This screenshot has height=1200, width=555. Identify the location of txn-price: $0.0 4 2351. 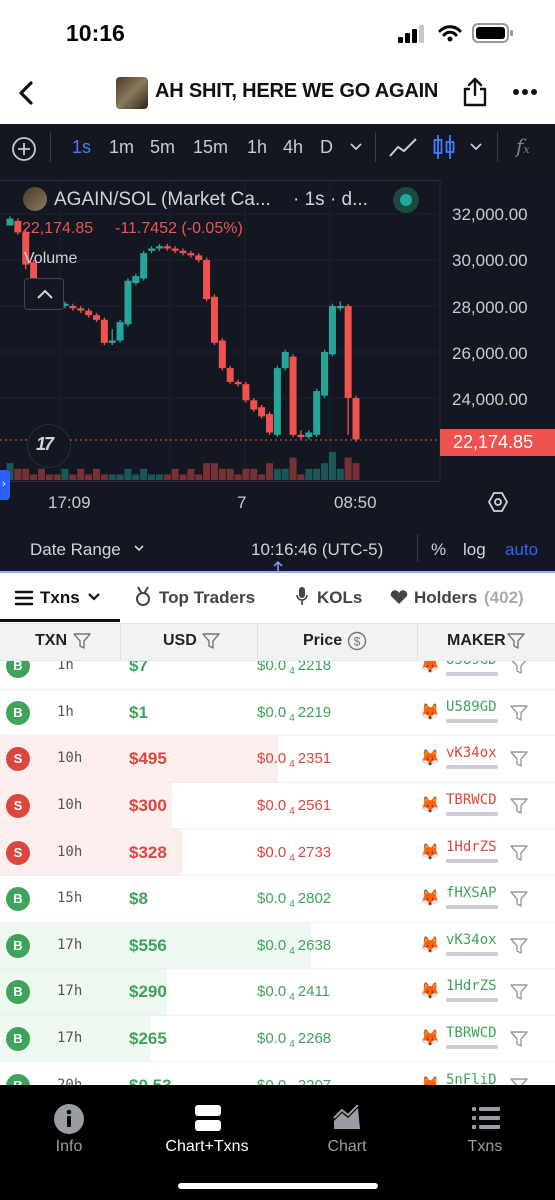
(294, 760).